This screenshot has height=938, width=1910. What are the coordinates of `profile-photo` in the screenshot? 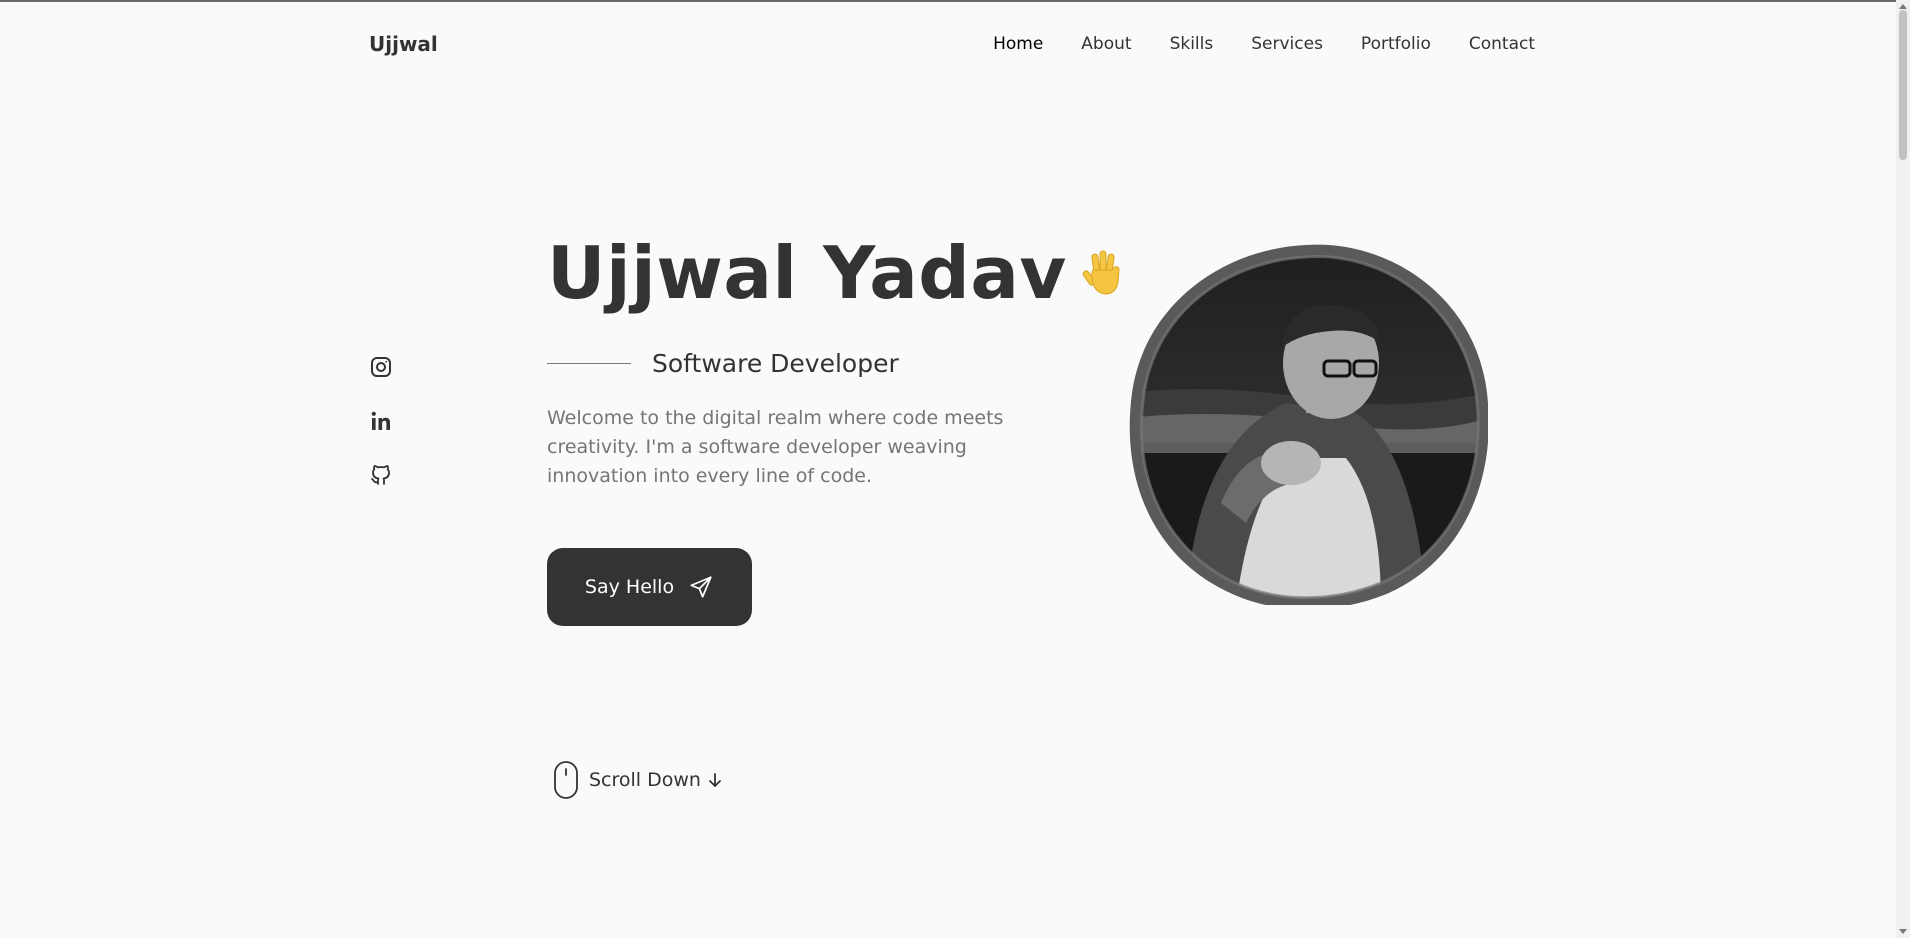 It's located at (1308, 424).